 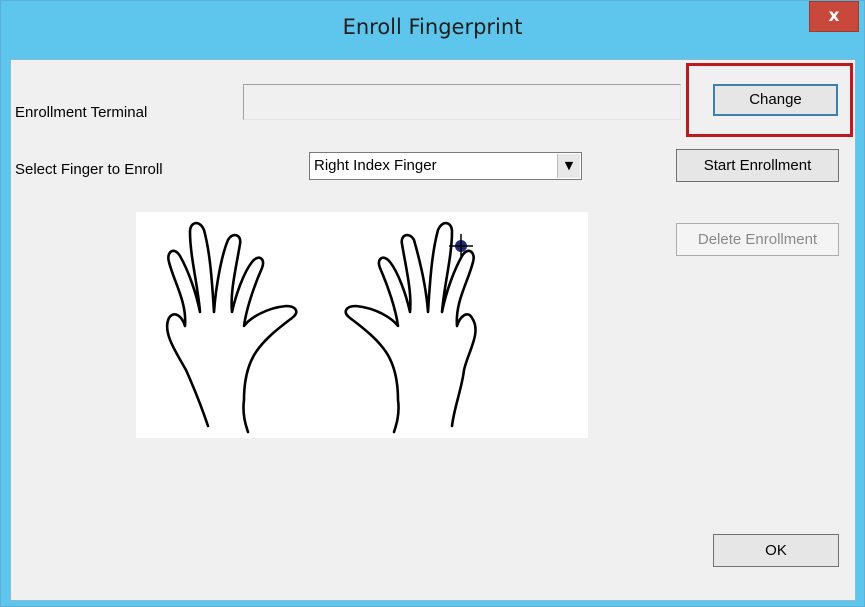 What do you see at coordinates (834, 16) in the screenshot?
I see `close-button: x` at bounding box center [834, 16].